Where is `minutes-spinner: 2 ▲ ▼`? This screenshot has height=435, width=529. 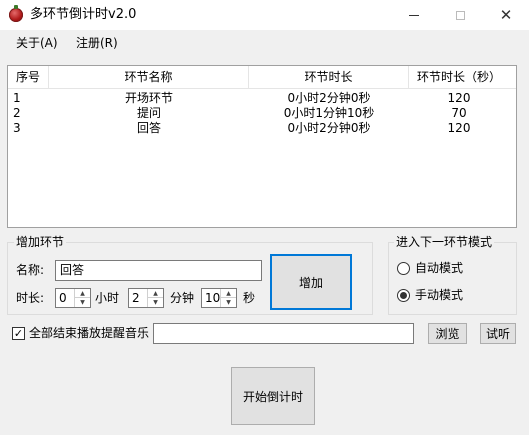 minutes-spinner: 2 ▲ ▼ is located at coordinates (146, 298).